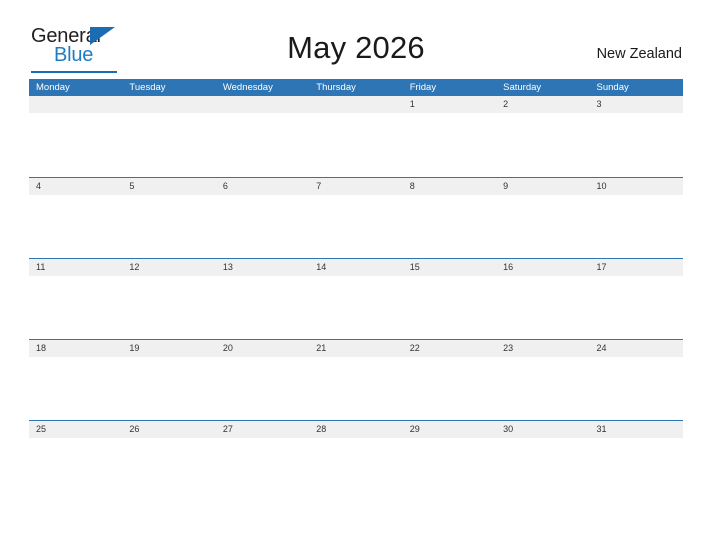 Image resolution: width=712 pixels, height=550 pixels. I want to click on day-cell: 6, so click(262, 218).